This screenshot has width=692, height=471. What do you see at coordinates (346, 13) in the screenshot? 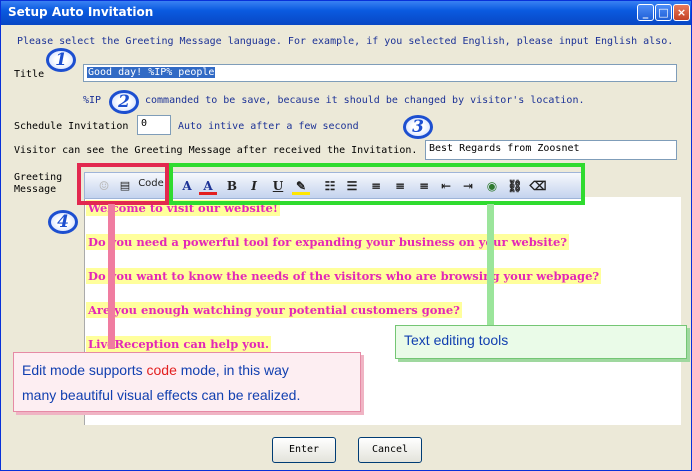
I see `title-bar: Setup Auto Invitation _ □ ×` at bounding box center [346, 13].